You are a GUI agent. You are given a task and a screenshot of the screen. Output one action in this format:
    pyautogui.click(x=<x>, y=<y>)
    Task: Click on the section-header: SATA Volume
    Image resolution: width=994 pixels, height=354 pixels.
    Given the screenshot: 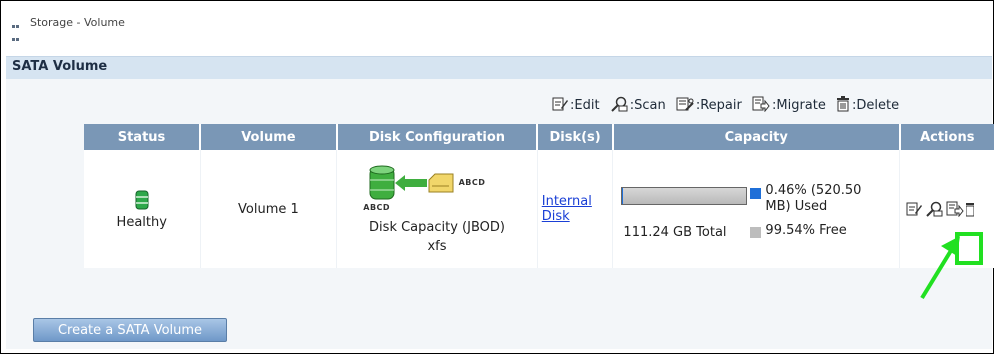 What is the action you would take?
    pyautogui.click(x=499, y=67)
    